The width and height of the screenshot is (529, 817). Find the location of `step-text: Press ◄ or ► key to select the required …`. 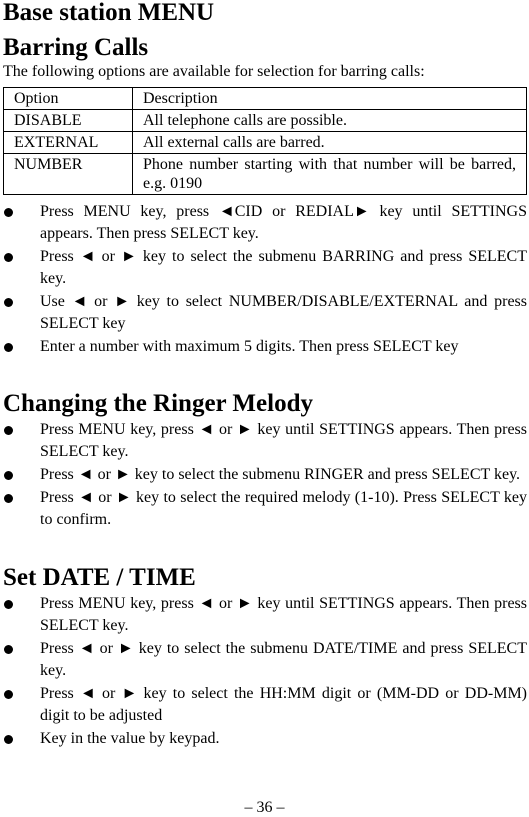

step-text: Press ◄ or ► key to select the required … is located at coordinates (283, 508).